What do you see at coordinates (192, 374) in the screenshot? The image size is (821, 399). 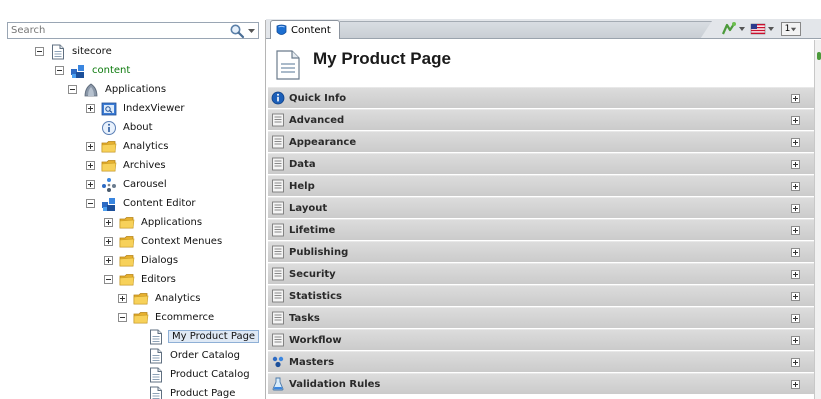 I see `tree-item: Product Catalog` at bounding box center [192, 374].